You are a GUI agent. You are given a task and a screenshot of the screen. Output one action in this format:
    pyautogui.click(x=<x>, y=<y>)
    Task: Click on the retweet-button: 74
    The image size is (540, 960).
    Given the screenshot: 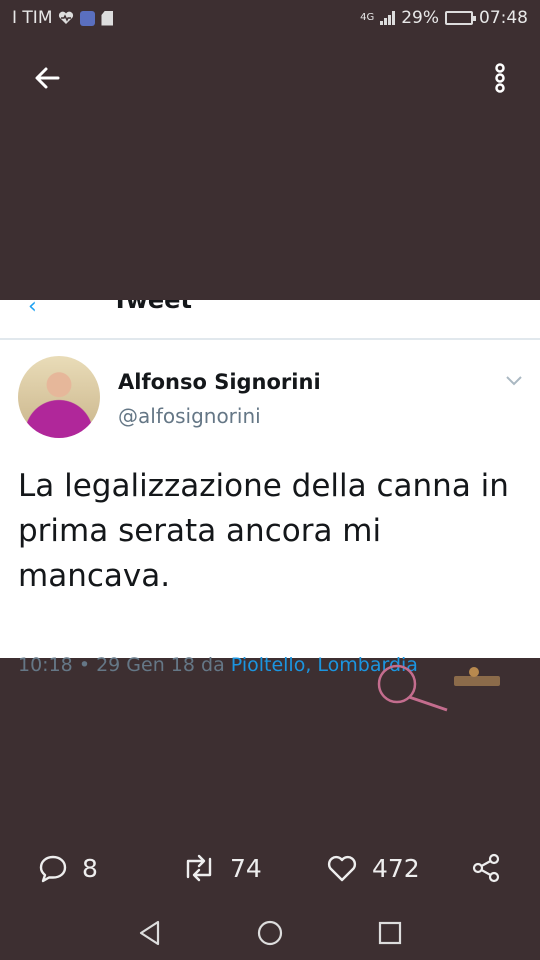 What is the action you would take?
    pyautogui.click(x=222, y=868)
    